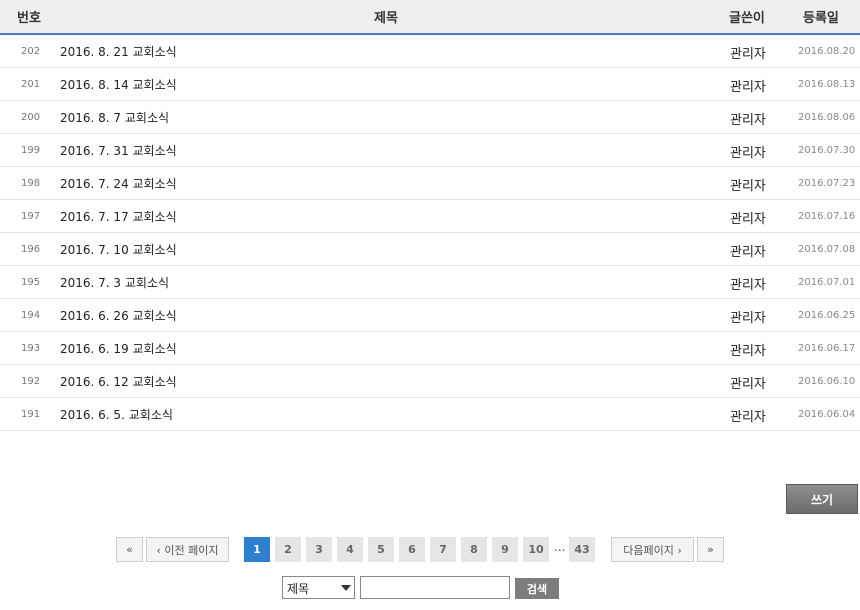 This screenshot has height=610, width=860. What do you see at coordinates (827, 381) in the screenshot?
I see `row-date: 2016.06.10` at bounding box center [827, 381].